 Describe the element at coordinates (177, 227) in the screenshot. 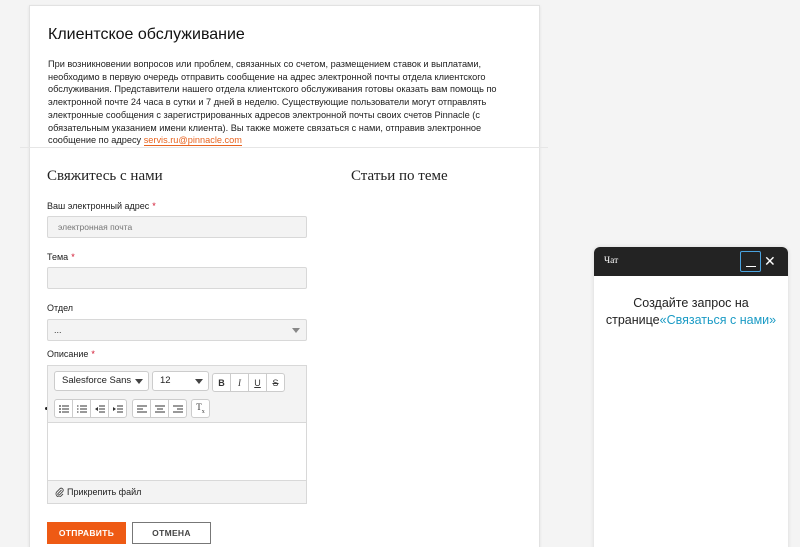

I see `email-field` at that location.